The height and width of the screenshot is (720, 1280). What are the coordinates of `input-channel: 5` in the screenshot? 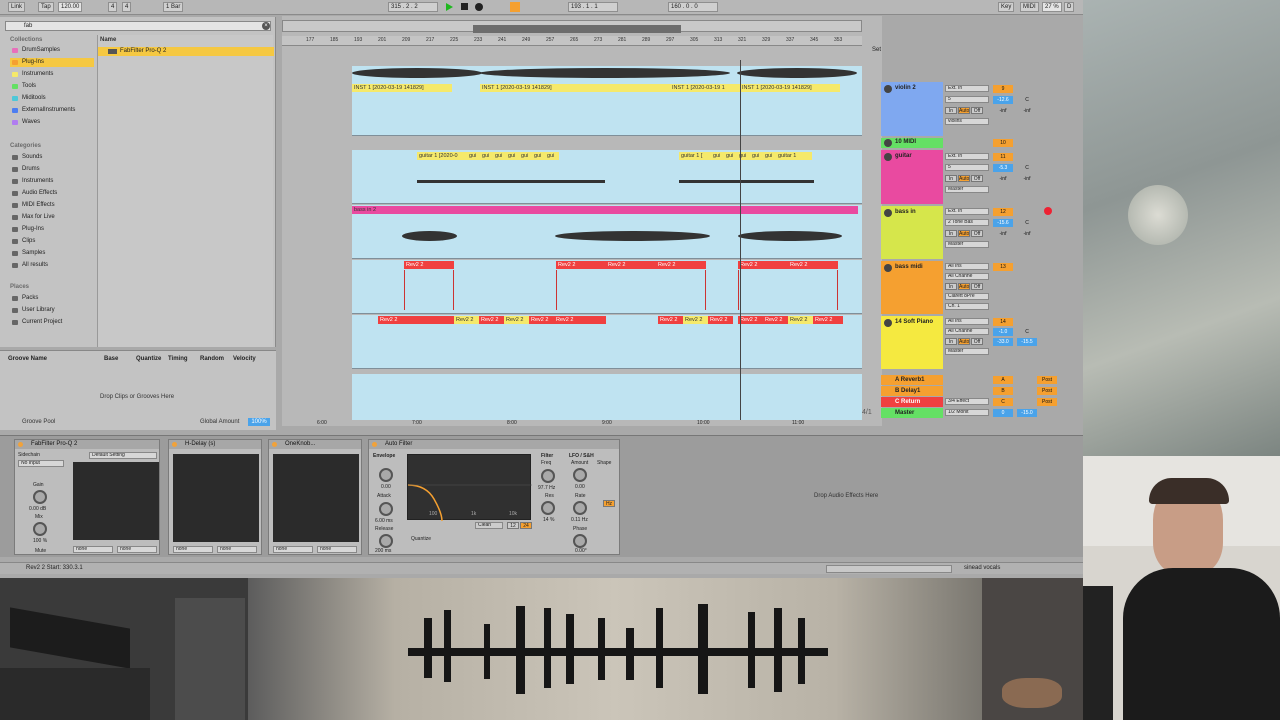 It's located at (967, 99).